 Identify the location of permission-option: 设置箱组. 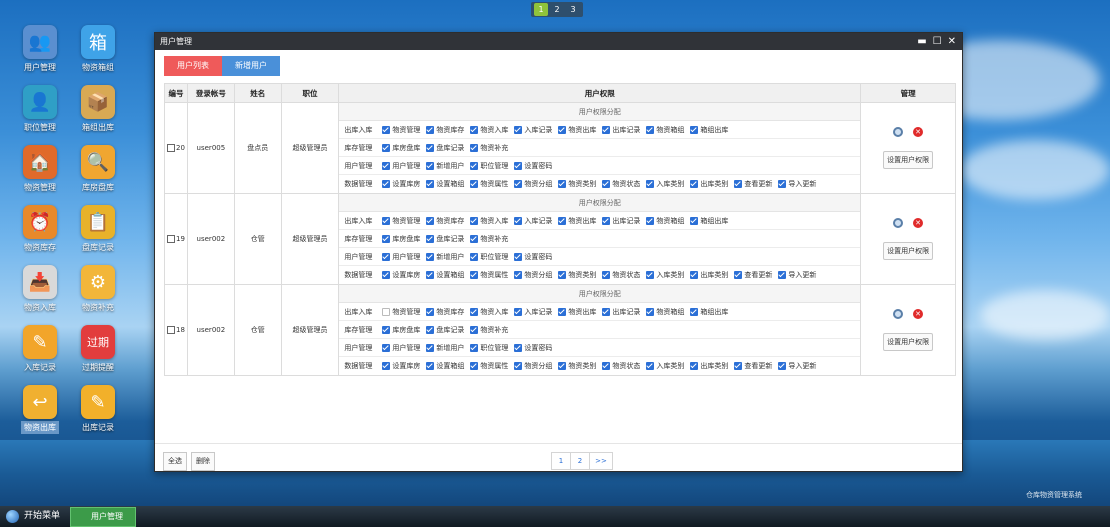
(445, 275).